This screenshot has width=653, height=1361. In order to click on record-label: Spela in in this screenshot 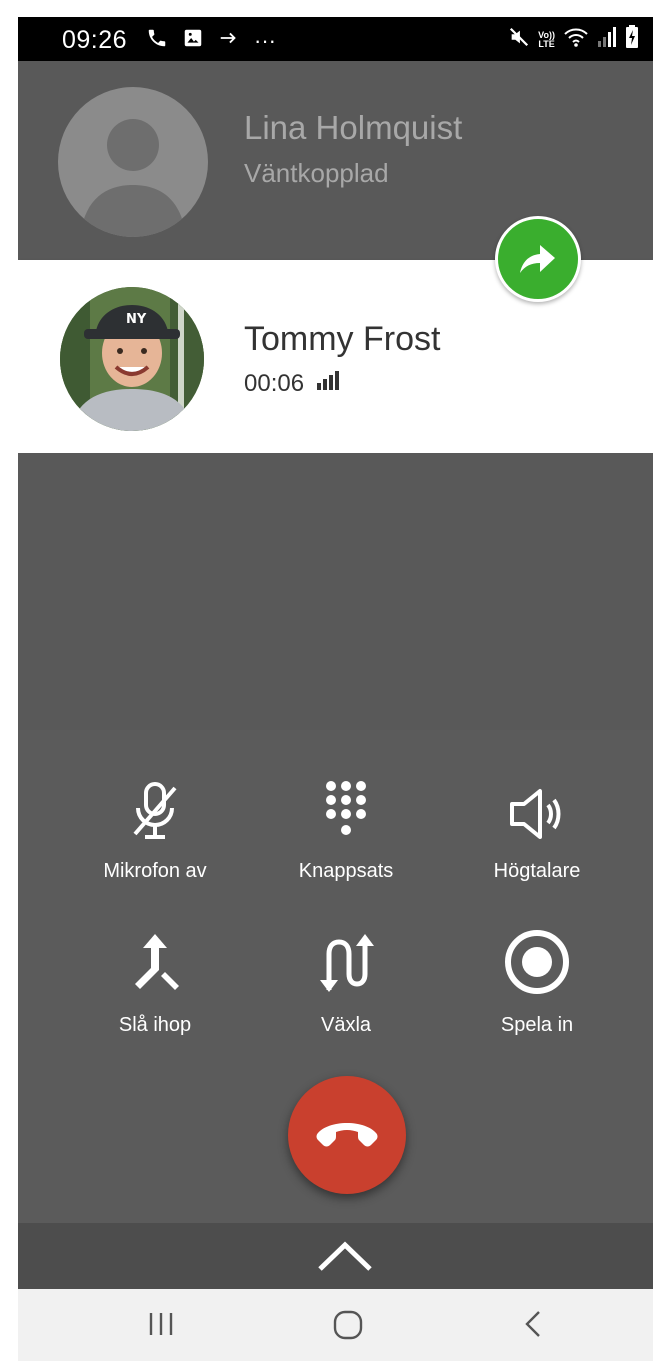, I will do `click(537, 1025)`.